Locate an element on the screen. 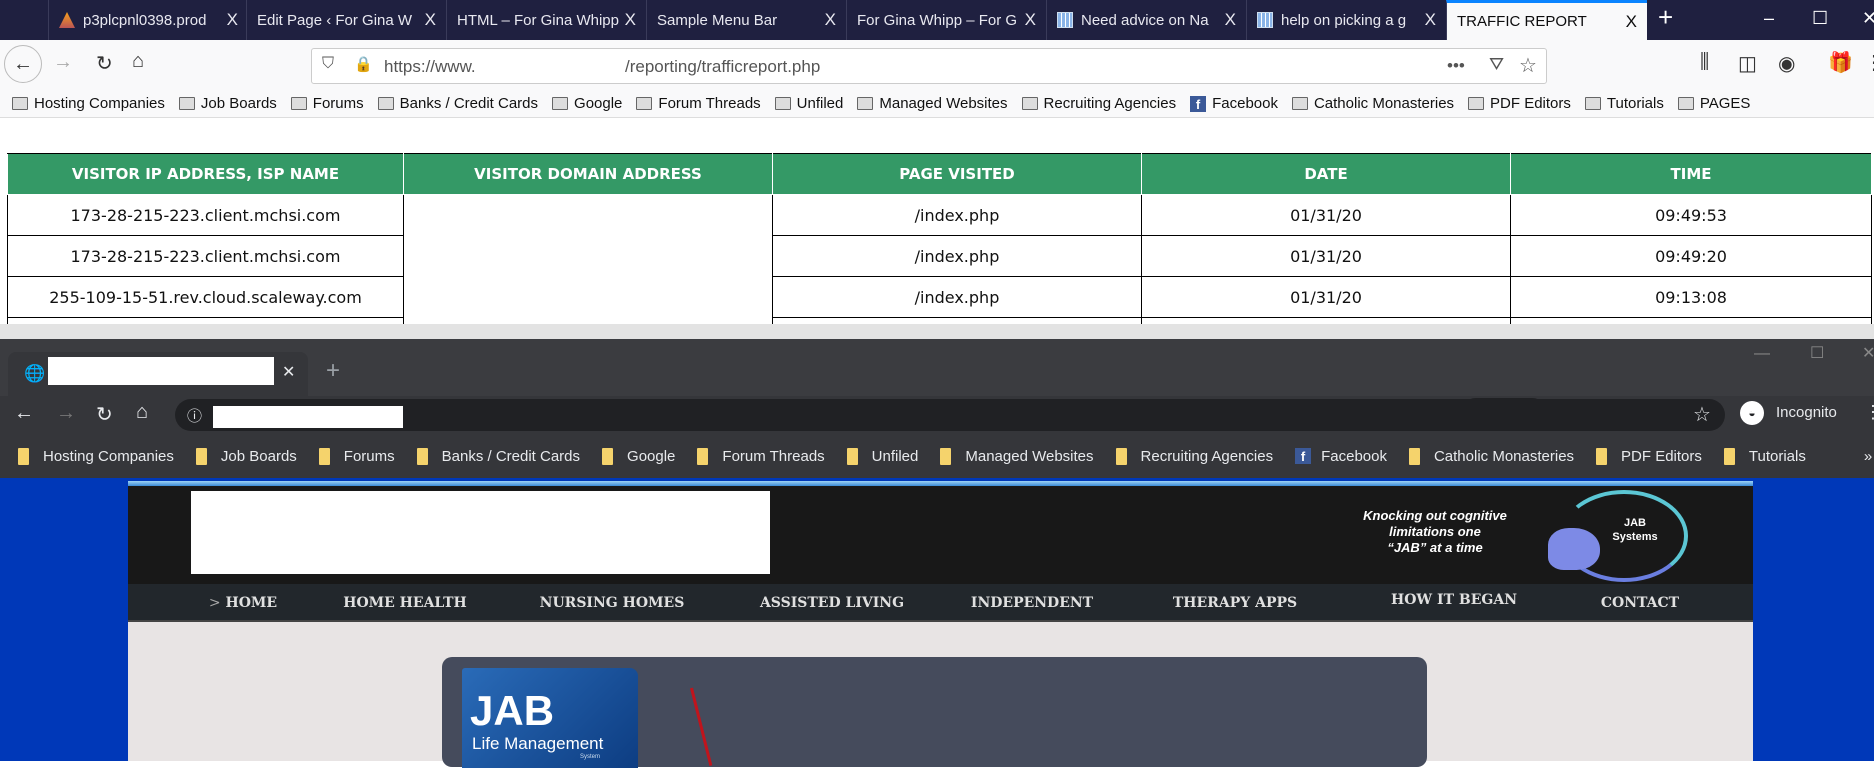  chrome-active-tab: 🌐 ✕ is located at coordinates (158, 374).